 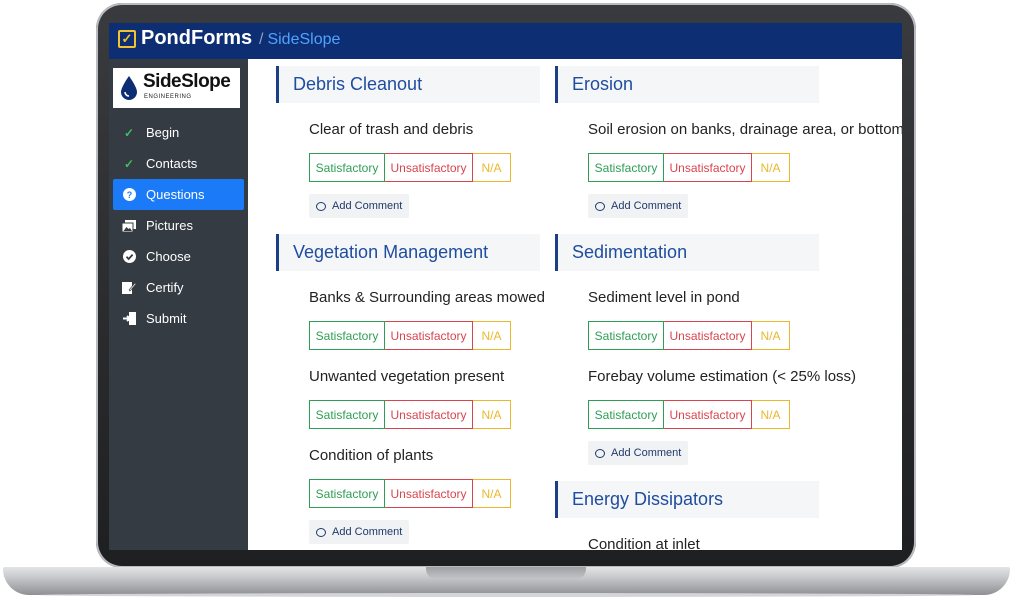 I want to click on sidebar-nav: ✓ Begin ✓ Contacts ? Questions Pictures, so click(x=178, y=225).